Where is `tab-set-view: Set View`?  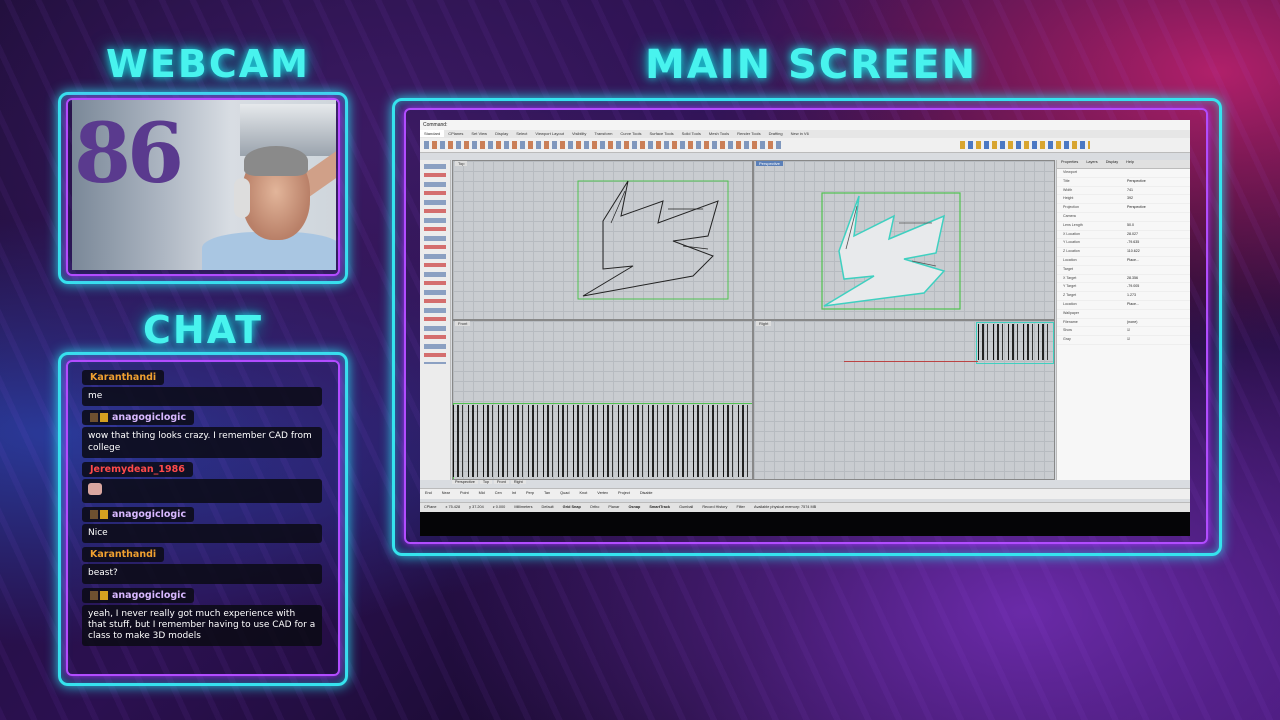 tab-set-view: Set View is located at coordinates (479, 133).